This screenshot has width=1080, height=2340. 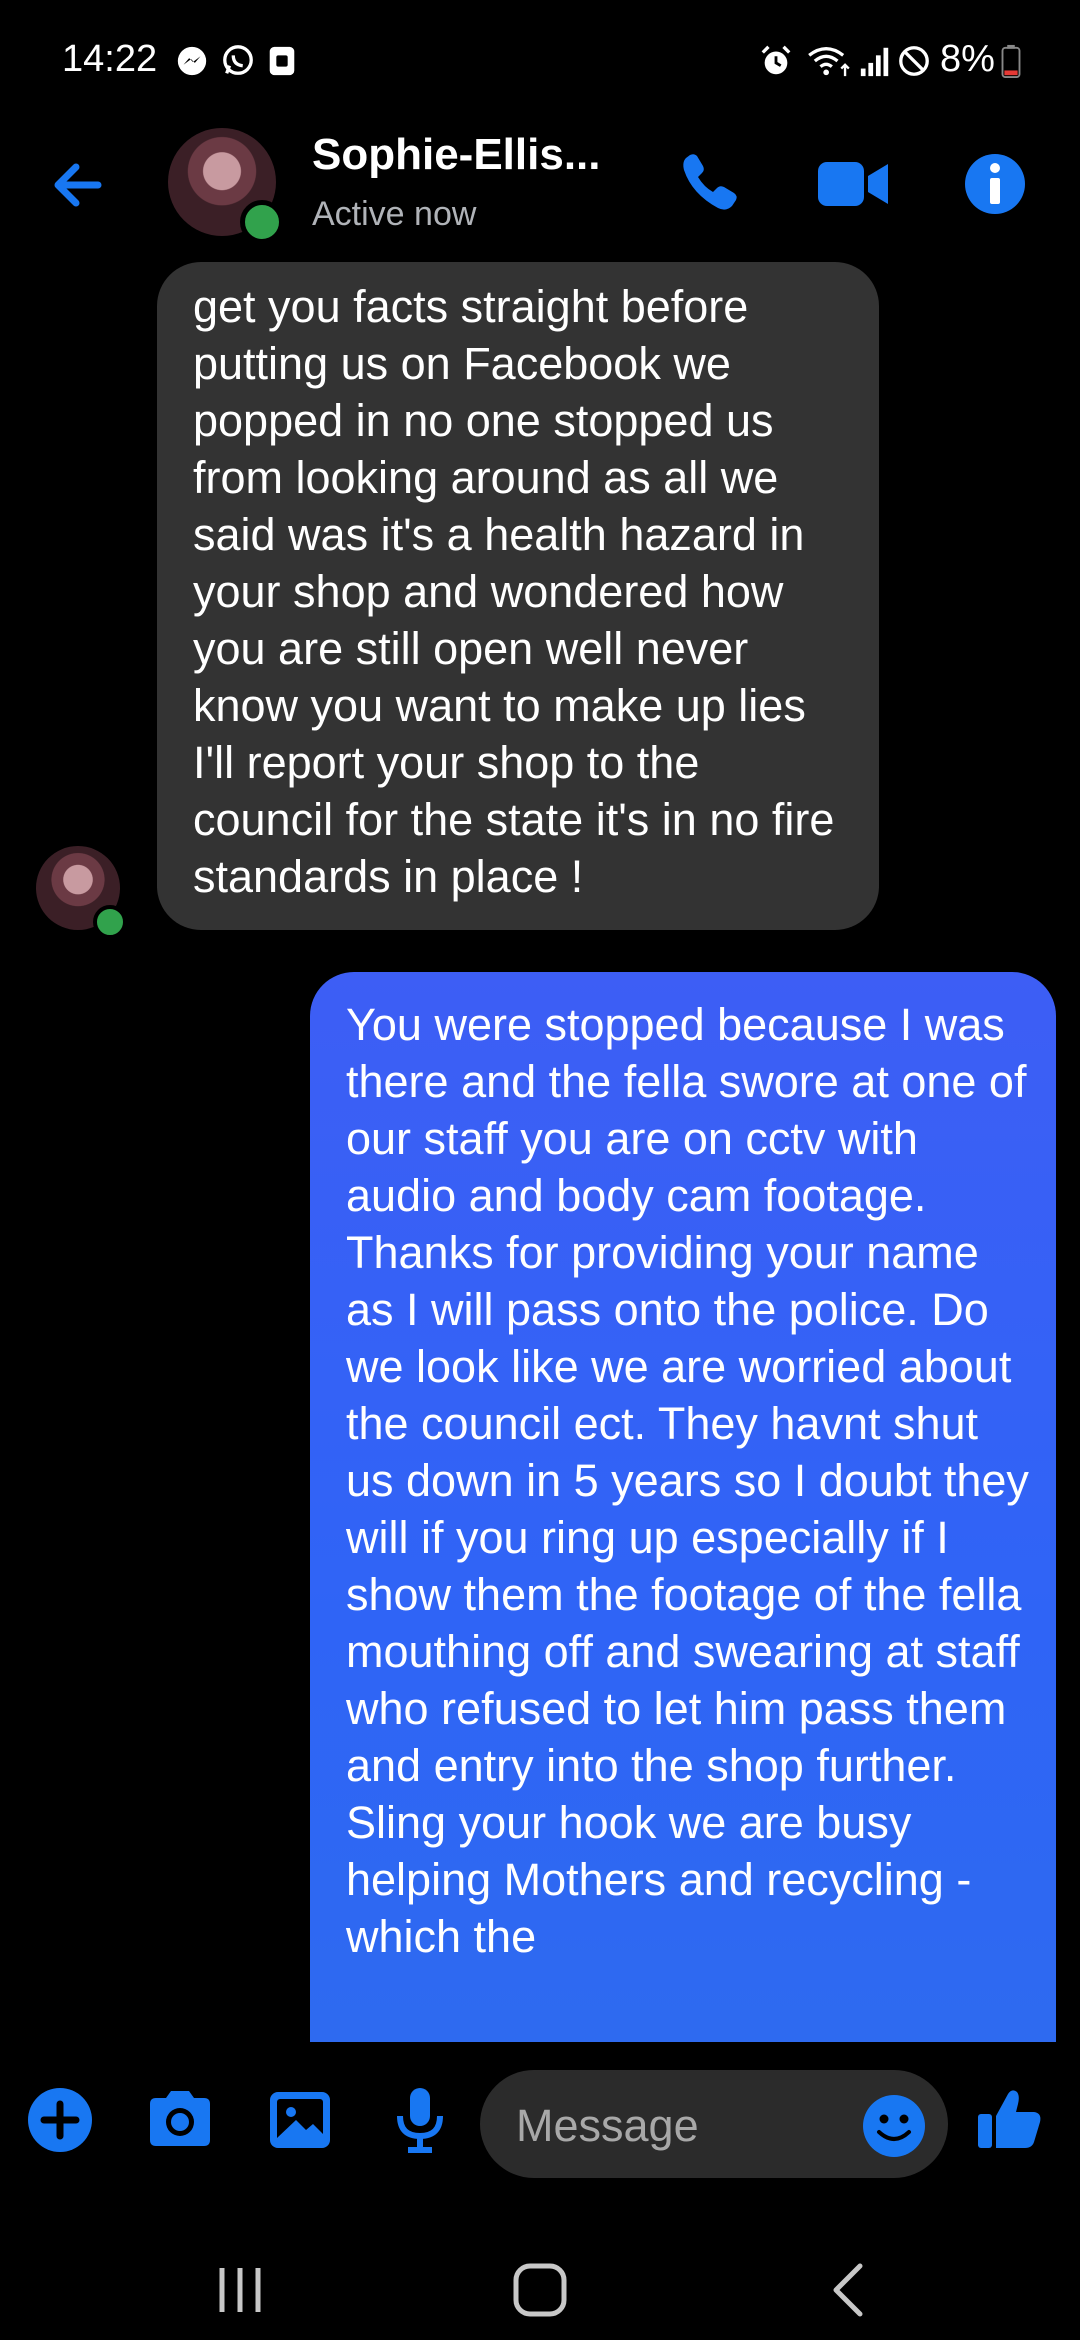 I want to click on home-icon, so click(x=540, y=2290).